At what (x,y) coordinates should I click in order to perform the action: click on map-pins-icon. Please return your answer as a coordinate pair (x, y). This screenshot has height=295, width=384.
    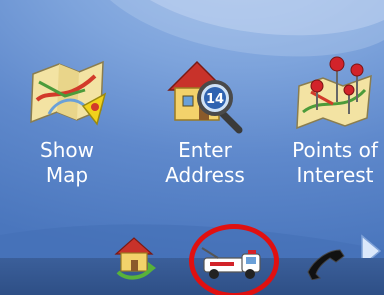
    Looking at the image, I should click on (334, 93).